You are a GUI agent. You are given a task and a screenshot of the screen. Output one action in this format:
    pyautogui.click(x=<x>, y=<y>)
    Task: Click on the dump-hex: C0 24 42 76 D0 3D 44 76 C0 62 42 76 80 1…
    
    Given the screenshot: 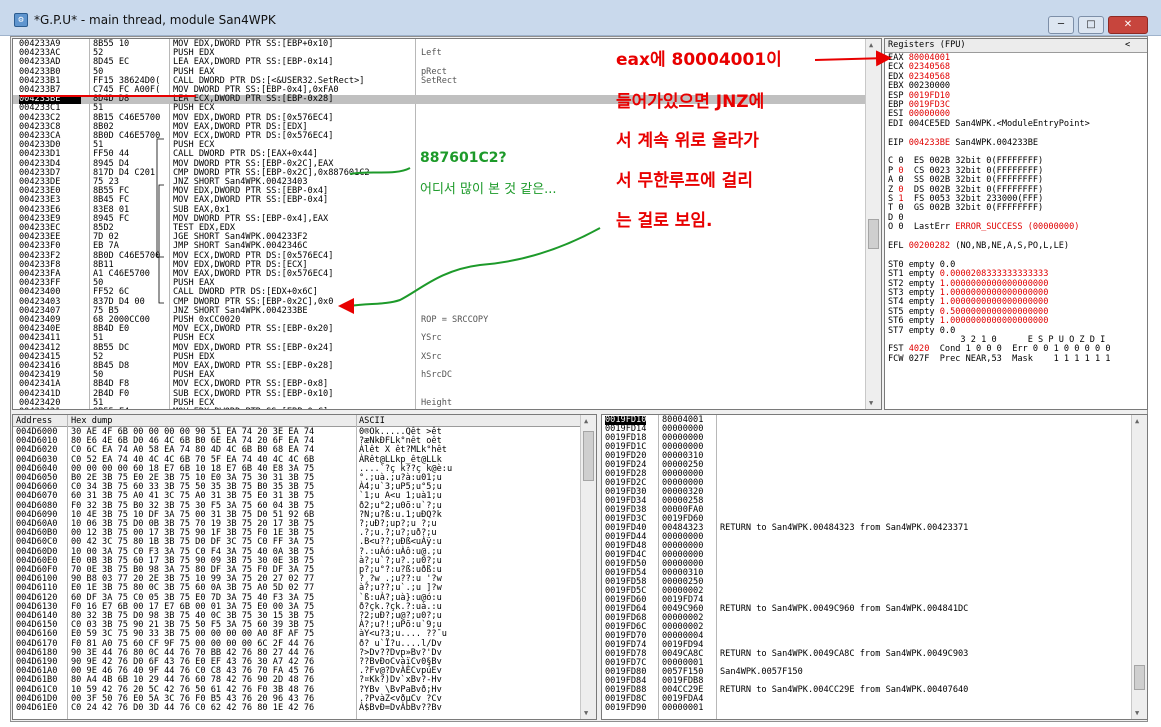 What is the action you would take?
    pyautogui.click(x=193, y=708)
    